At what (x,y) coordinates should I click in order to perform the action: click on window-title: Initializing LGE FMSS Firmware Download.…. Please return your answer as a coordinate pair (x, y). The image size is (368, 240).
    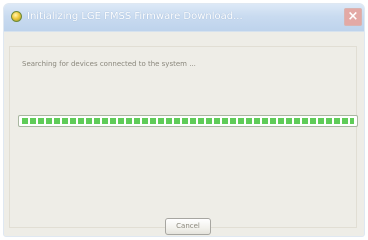
    Looking at the image, I should click on (135, 16).